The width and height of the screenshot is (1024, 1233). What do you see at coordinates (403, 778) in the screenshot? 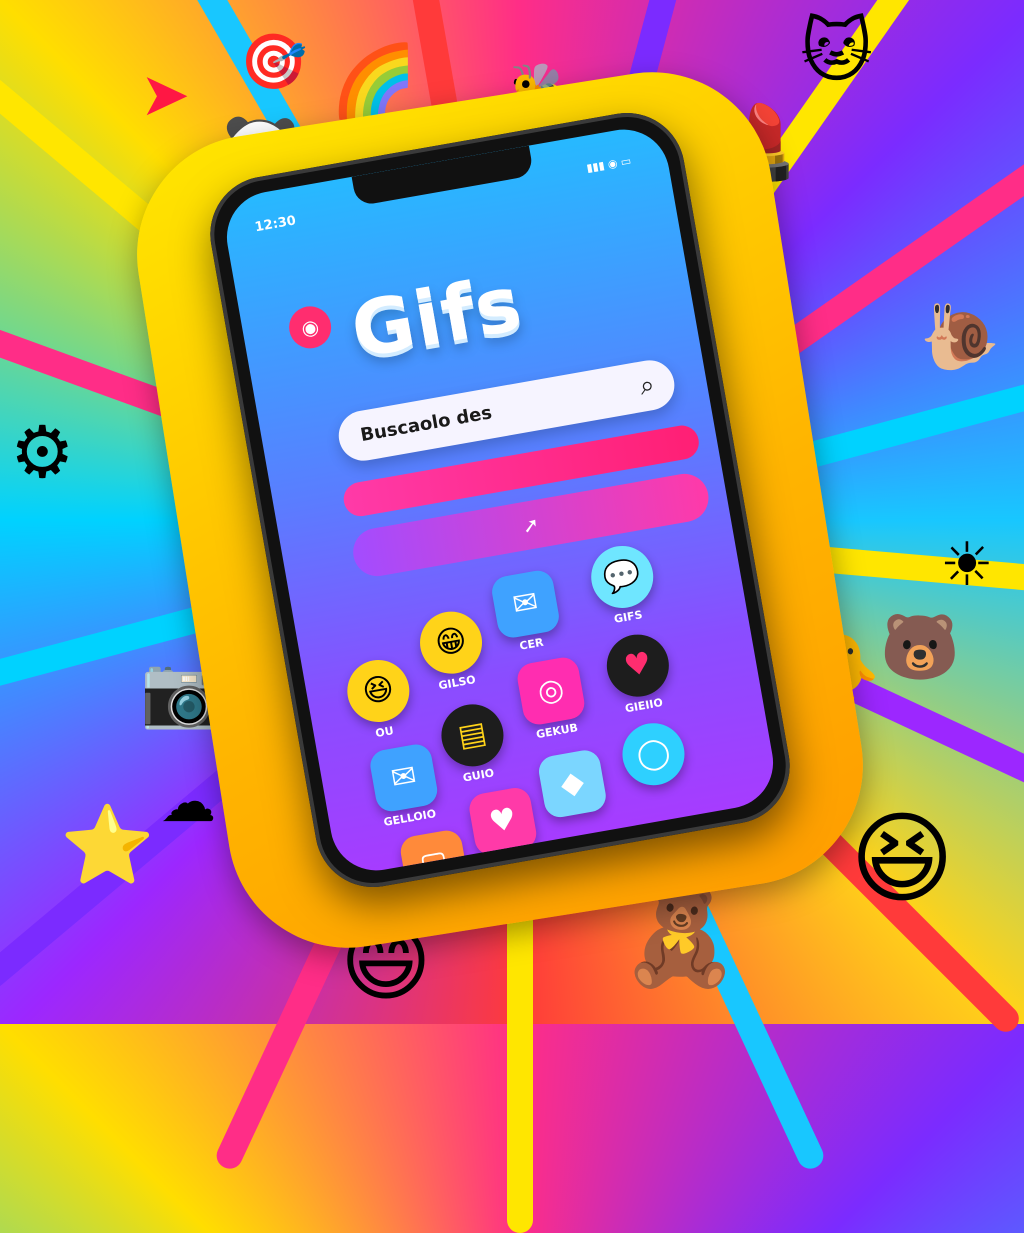
I see `mail-tile-2: ✉` at bounding box center [403, 778].